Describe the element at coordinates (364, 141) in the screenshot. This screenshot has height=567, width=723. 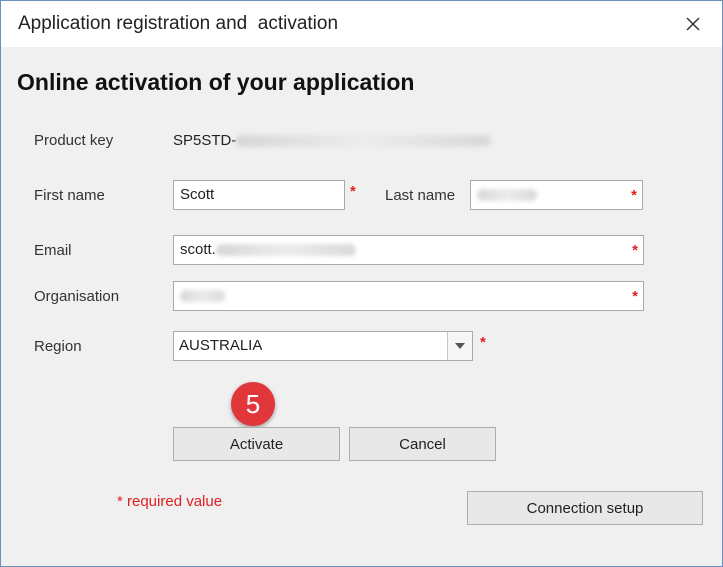
I see `product-key-redaction` at that location.